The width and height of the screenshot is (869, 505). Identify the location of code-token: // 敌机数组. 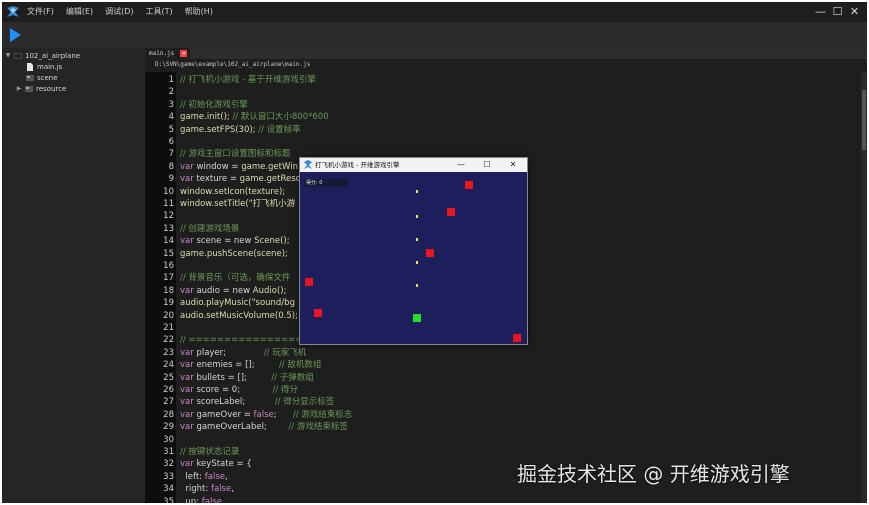
(300, 365).